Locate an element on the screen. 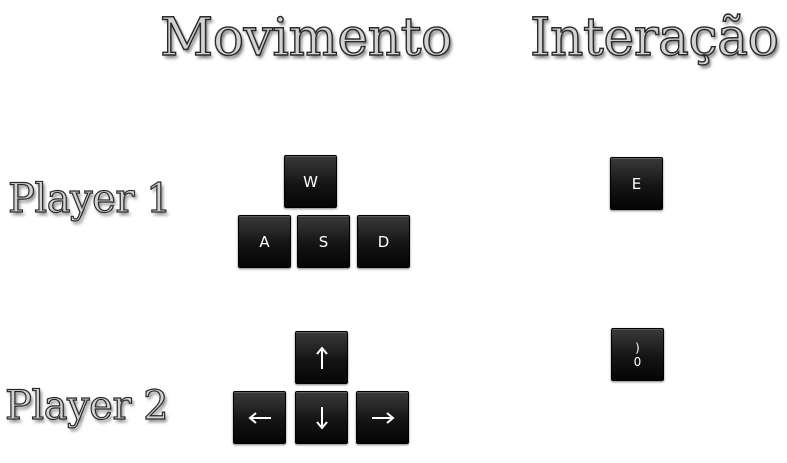 The width and height of the screenshot is (787, 463). arrow-up-icon is located at coordinates (321, 357).